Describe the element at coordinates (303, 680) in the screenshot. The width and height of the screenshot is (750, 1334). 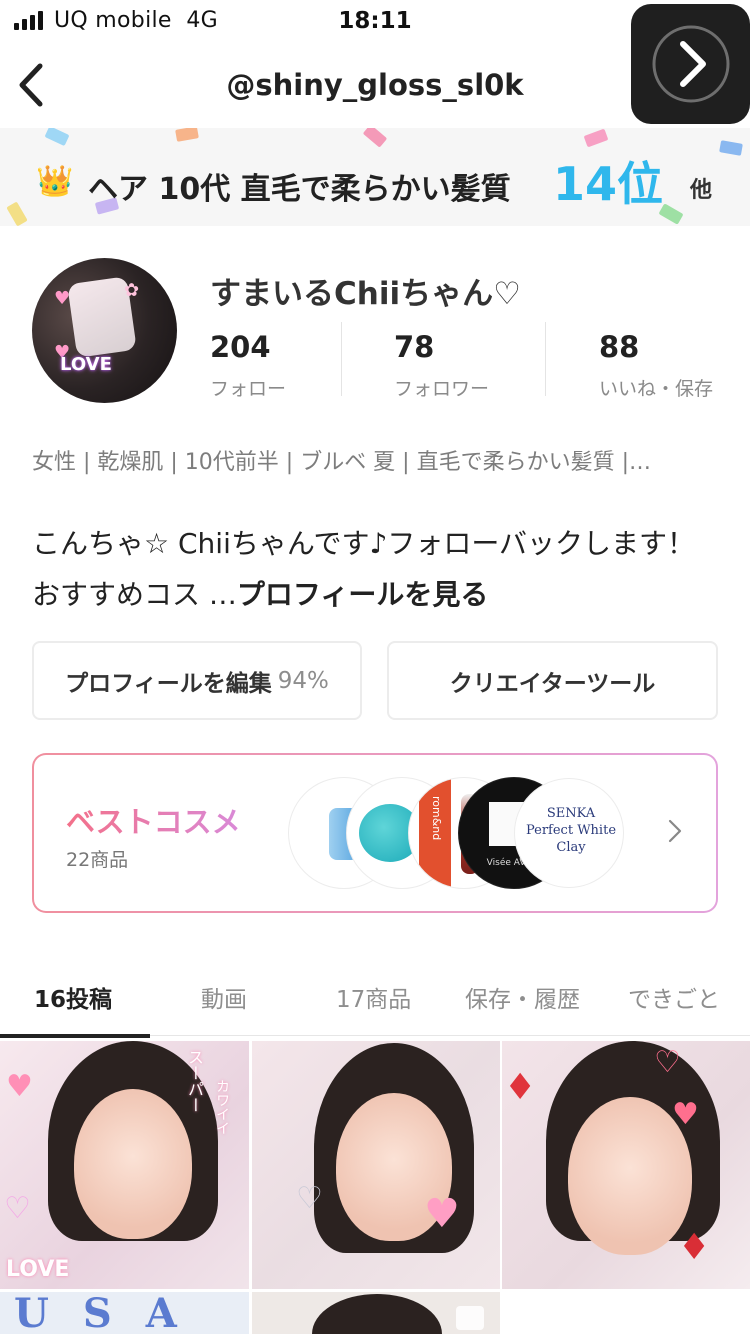
I see `profile-completion: 94%` at that location.